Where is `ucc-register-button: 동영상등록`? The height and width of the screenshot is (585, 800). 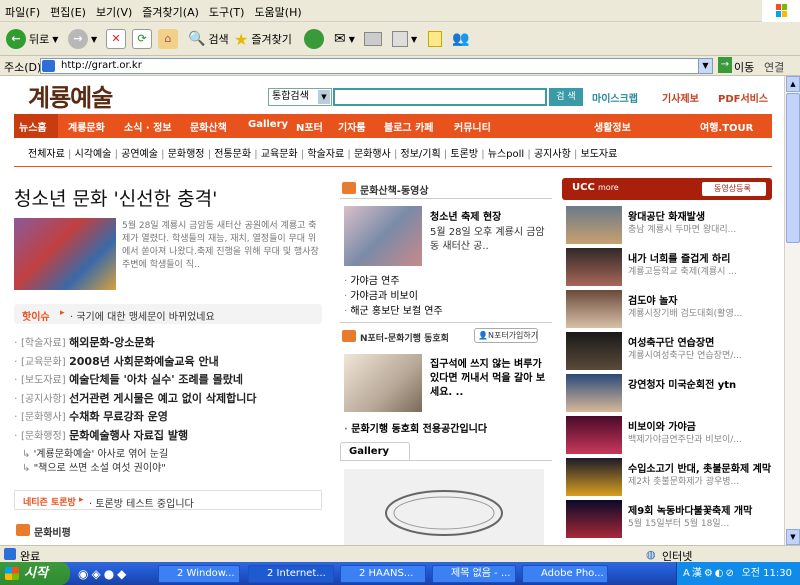
ucc-register-button: 동영상등록 is located at coordinates (734, 189).